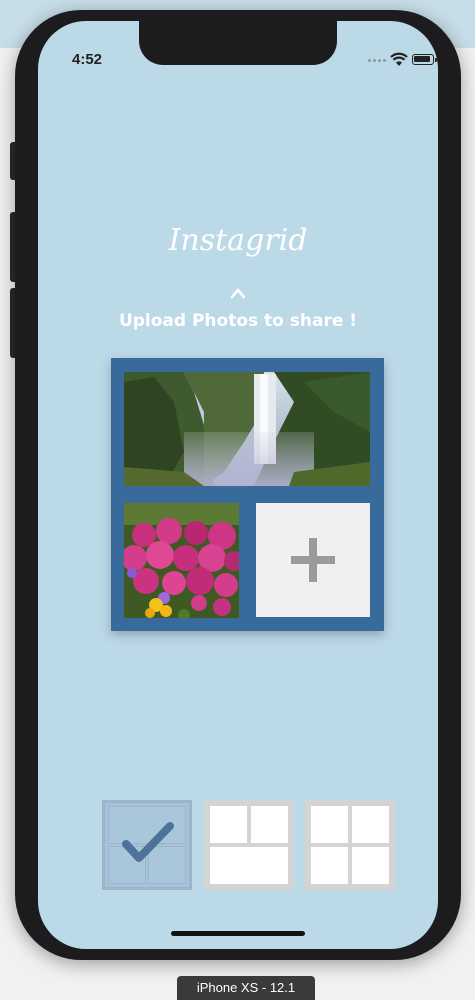  Describe the element at coordinates (238, 933) in the screenshot. I see `home-indicator` at that location.